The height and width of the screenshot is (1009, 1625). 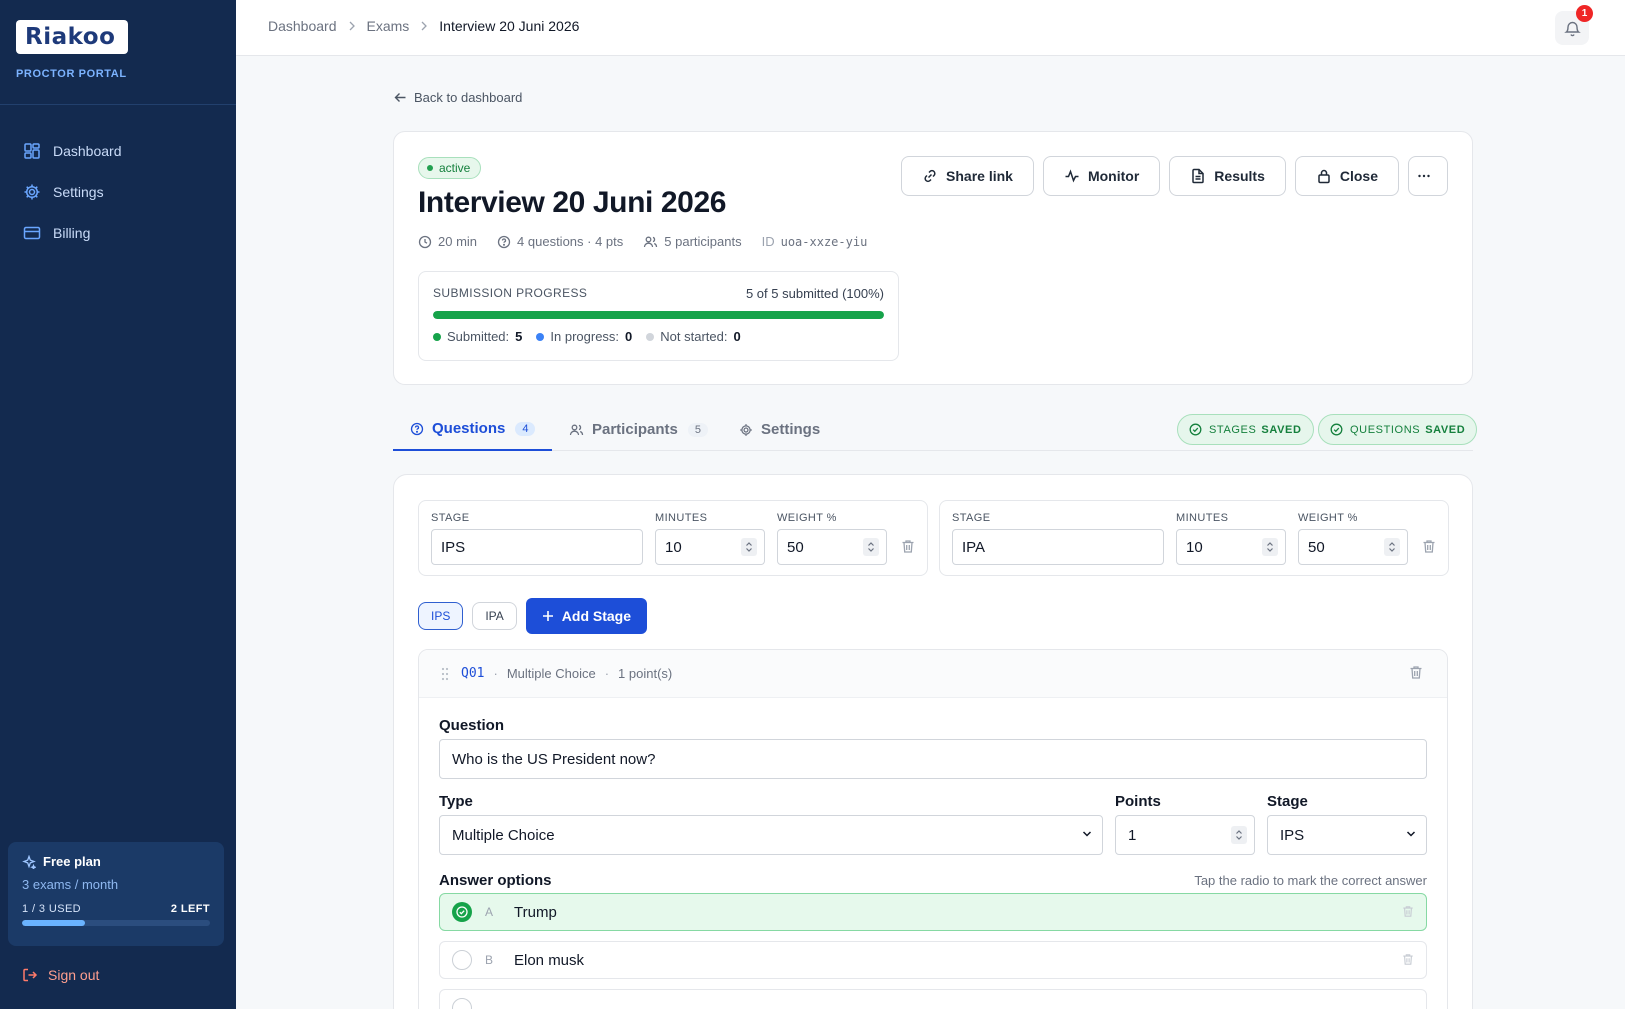 What do you see at coordinates (1346, 176) in the screenshot?
I see `close-exam-button: Close` at bounding box center [1346, 176].